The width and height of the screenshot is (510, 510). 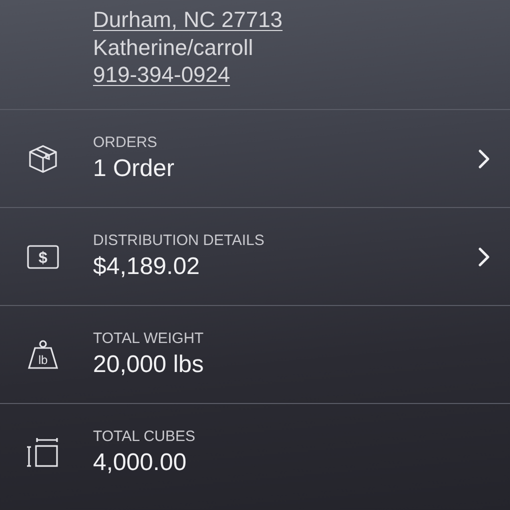 I want to click on row-value: 4,000.00, so click(x=140, y=463).